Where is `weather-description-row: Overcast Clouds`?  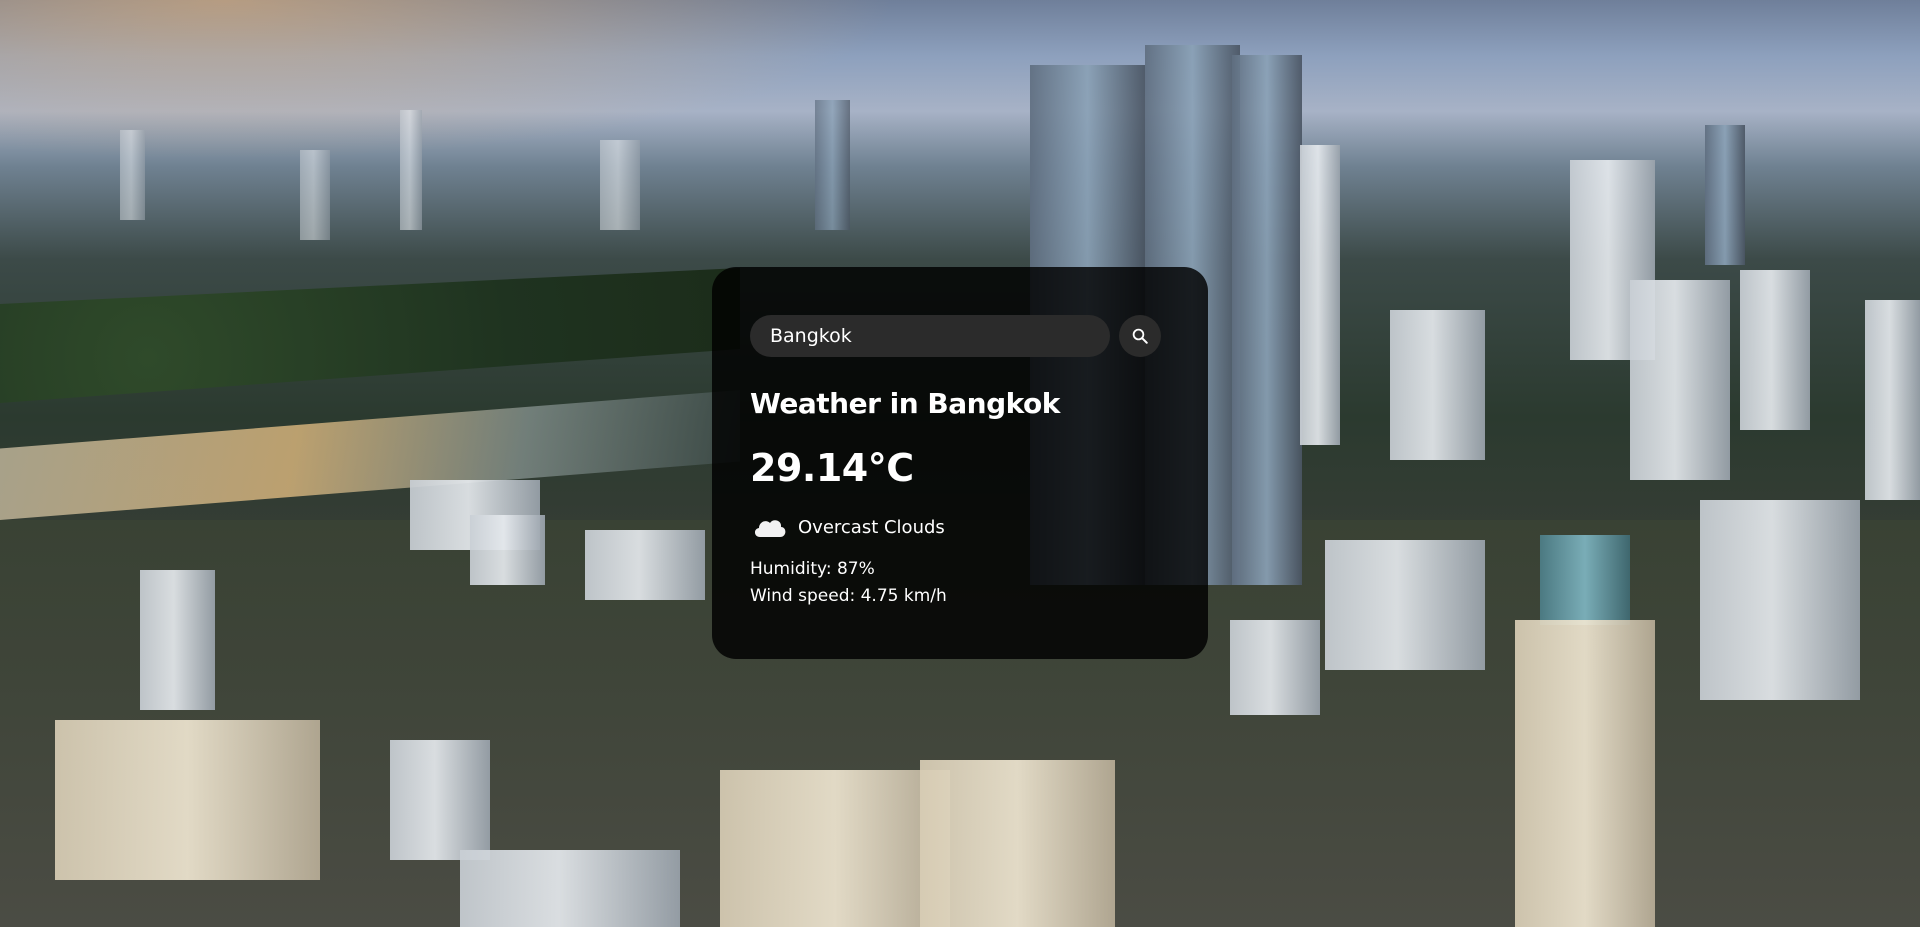 weather-description-row: Overcast Clouds is located at coordinates (960, 527).